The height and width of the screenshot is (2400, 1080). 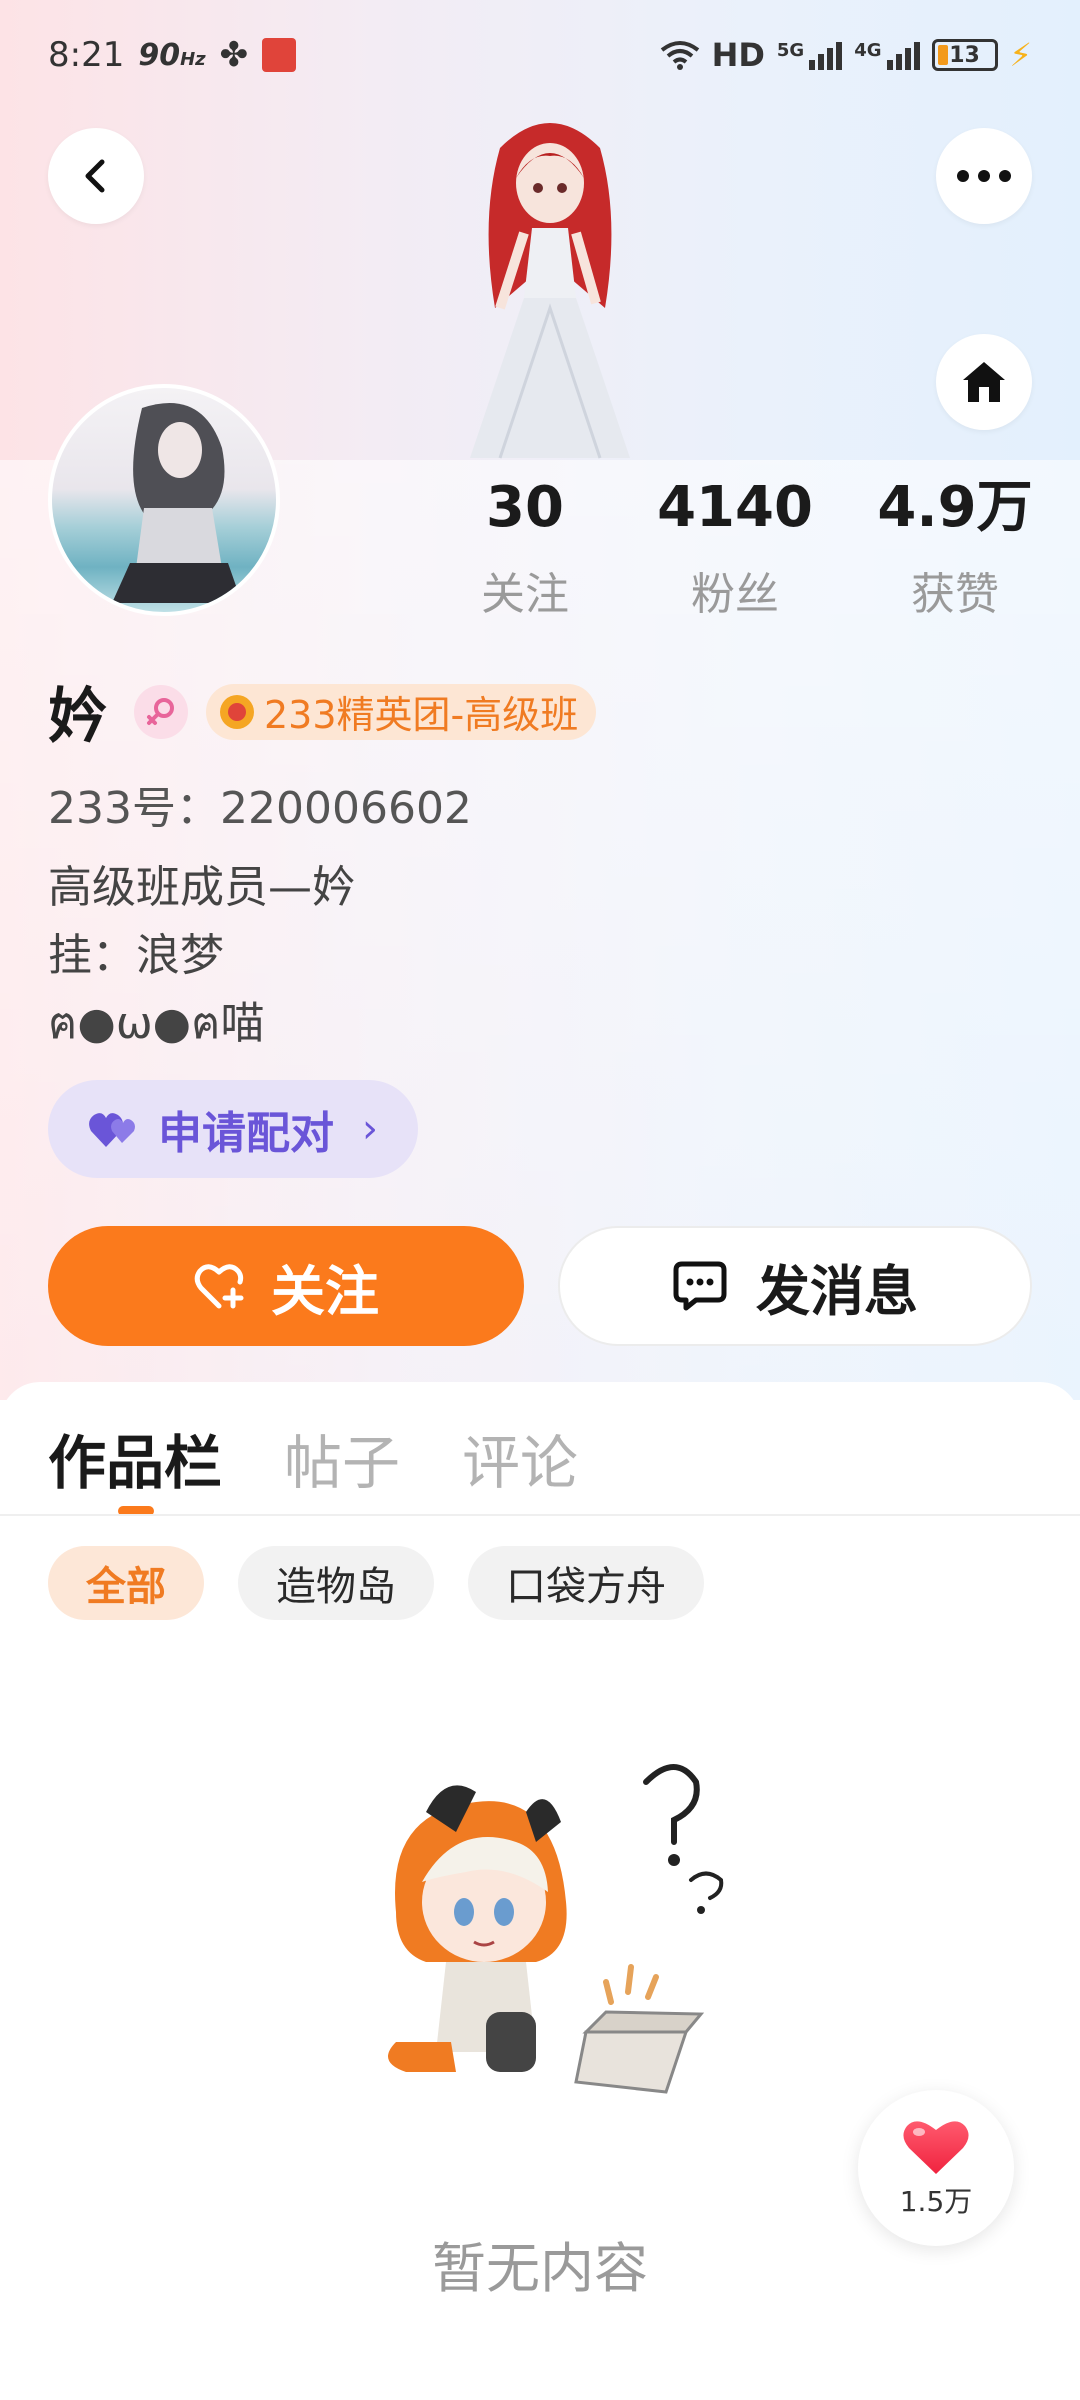 I want to click on team-badge: 233精英团-高级班, so click(x=401, y=711).